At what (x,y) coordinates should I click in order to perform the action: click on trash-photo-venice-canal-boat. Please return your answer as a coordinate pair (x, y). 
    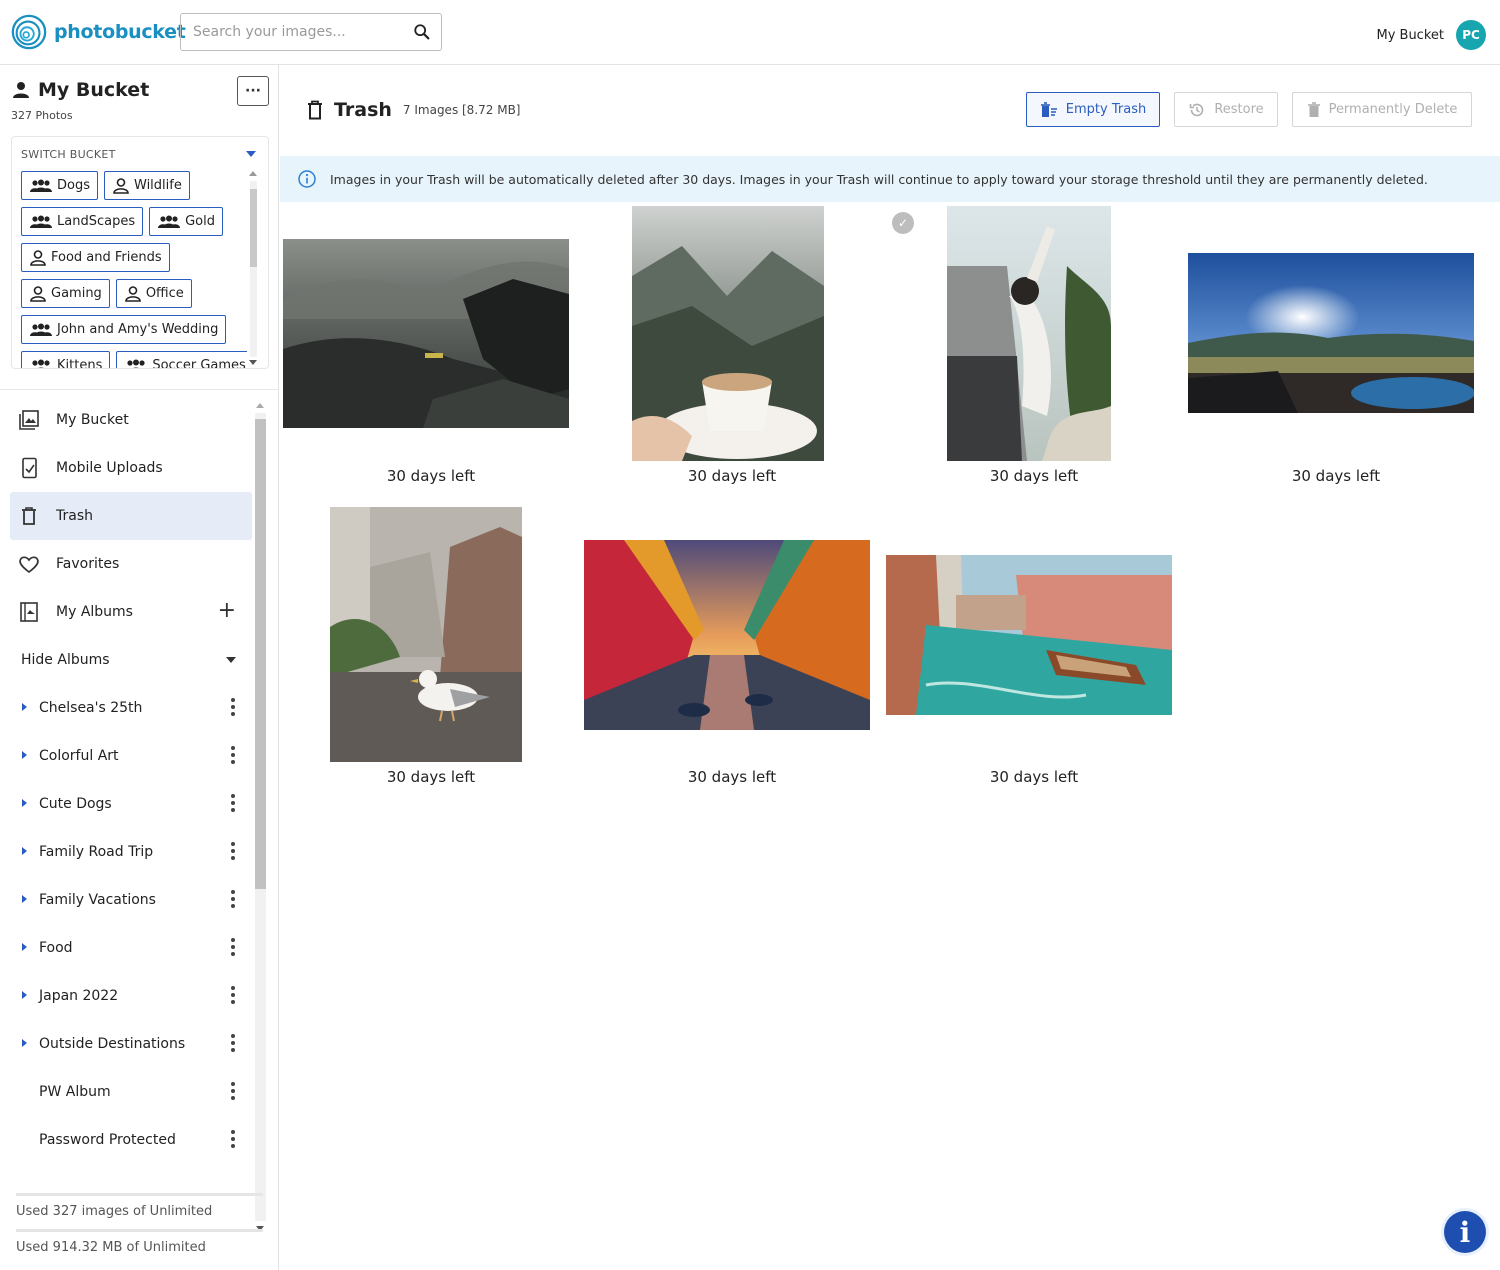
    Looking at the image, I should click on (1029, 635).